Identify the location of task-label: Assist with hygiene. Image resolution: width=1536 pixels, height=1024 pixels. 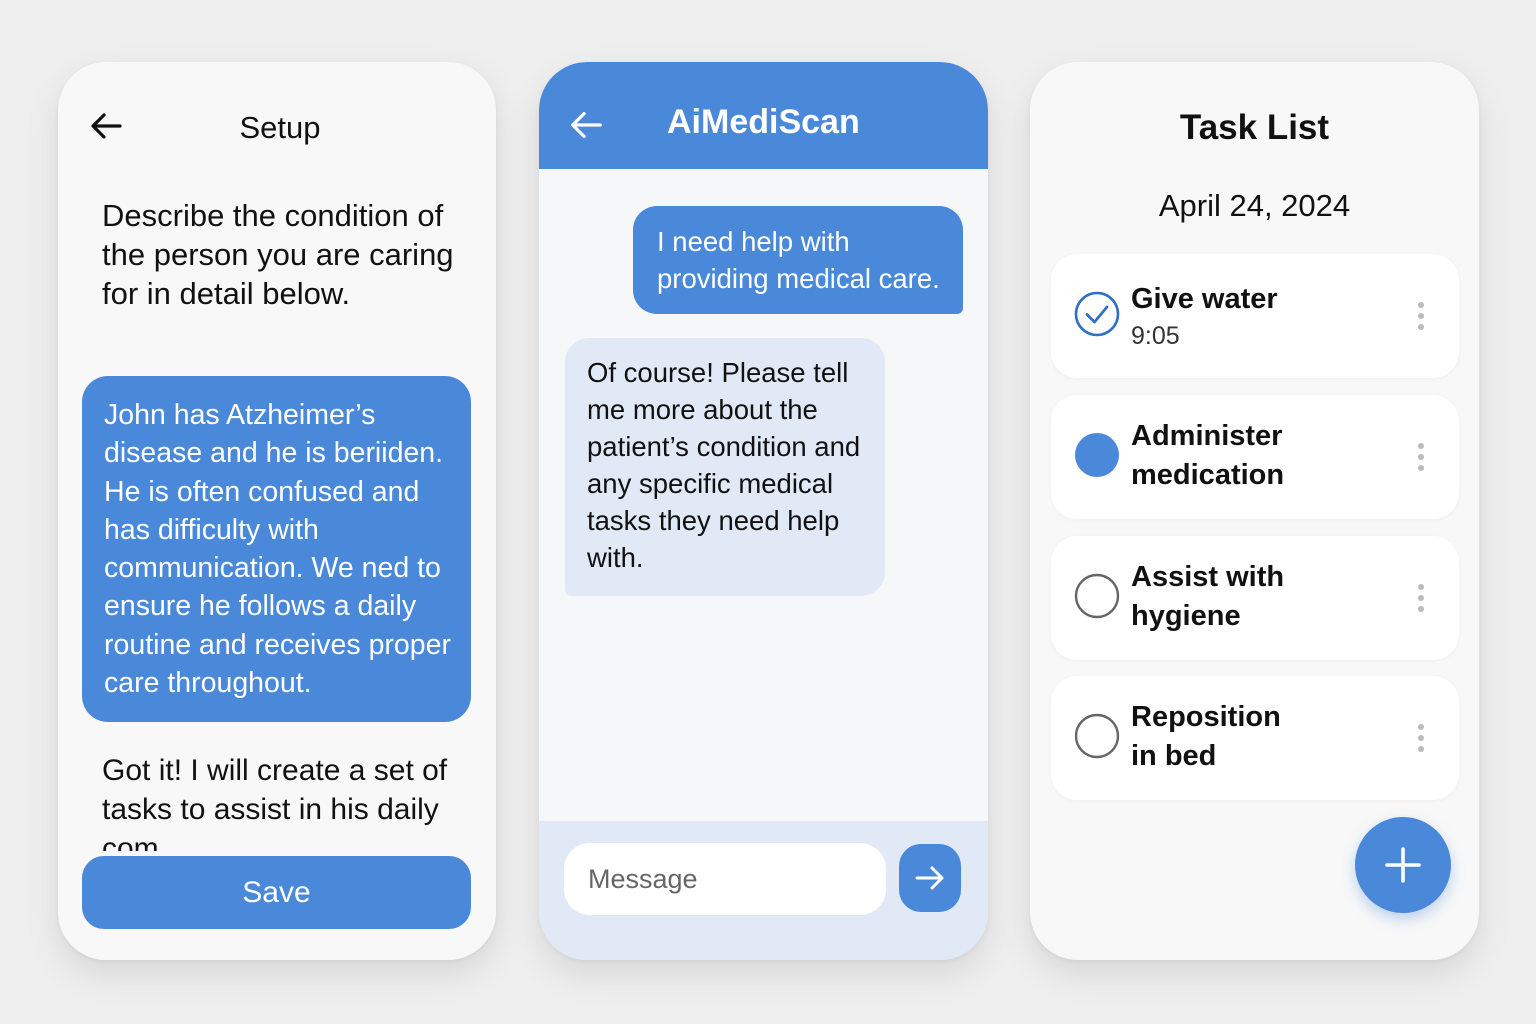
(1208, 596).